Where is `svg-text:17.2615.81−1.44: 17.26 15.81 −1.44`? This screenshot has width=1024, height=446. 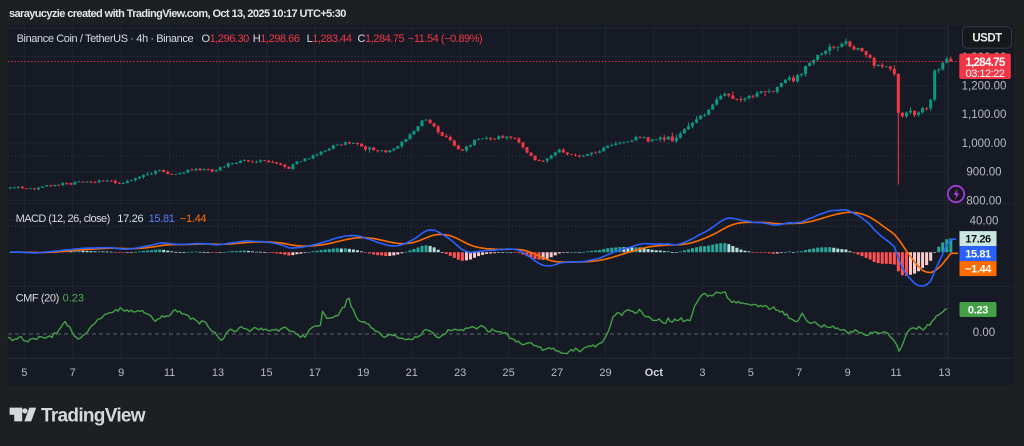 svg-text:17.2615.81−1.44: 17.26 15.81 −1.44 is located at coordinates (161, 219).